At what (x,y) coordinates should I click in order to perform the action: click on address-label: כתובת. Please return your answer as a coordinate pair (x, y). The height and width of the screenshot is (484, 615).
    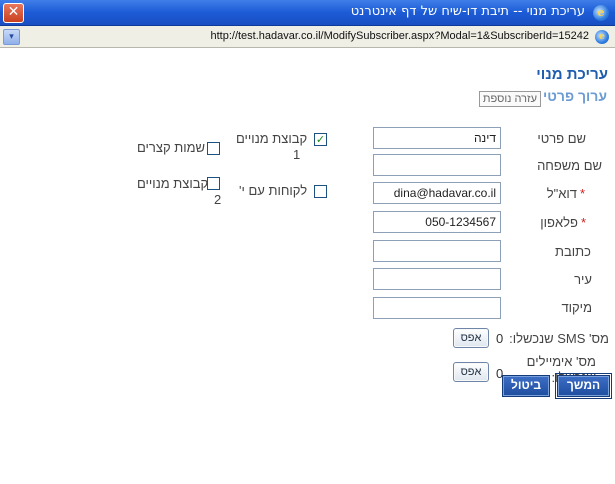
    Looking at the image, I should click on (573, 251).